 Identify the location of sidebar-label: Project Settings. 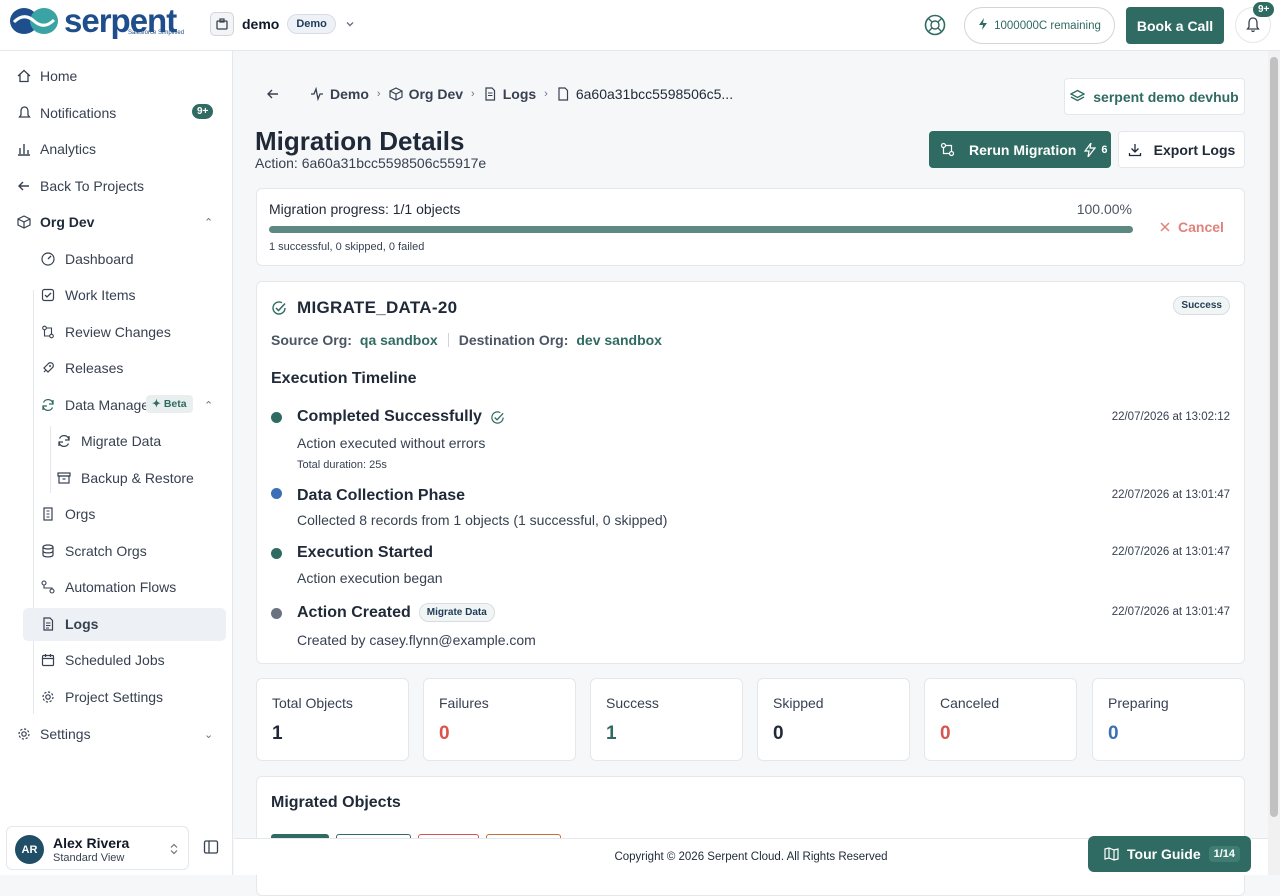
(114, 697).